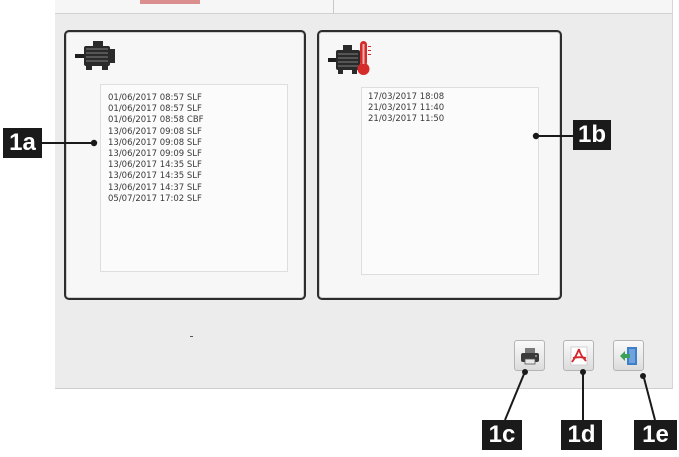 The width and height of the screenshot is (679, 457). What do you see at coordinates (22, 143) in the screenshot?
I see `callout-1a: 1a` at bounding box center [22, 143].